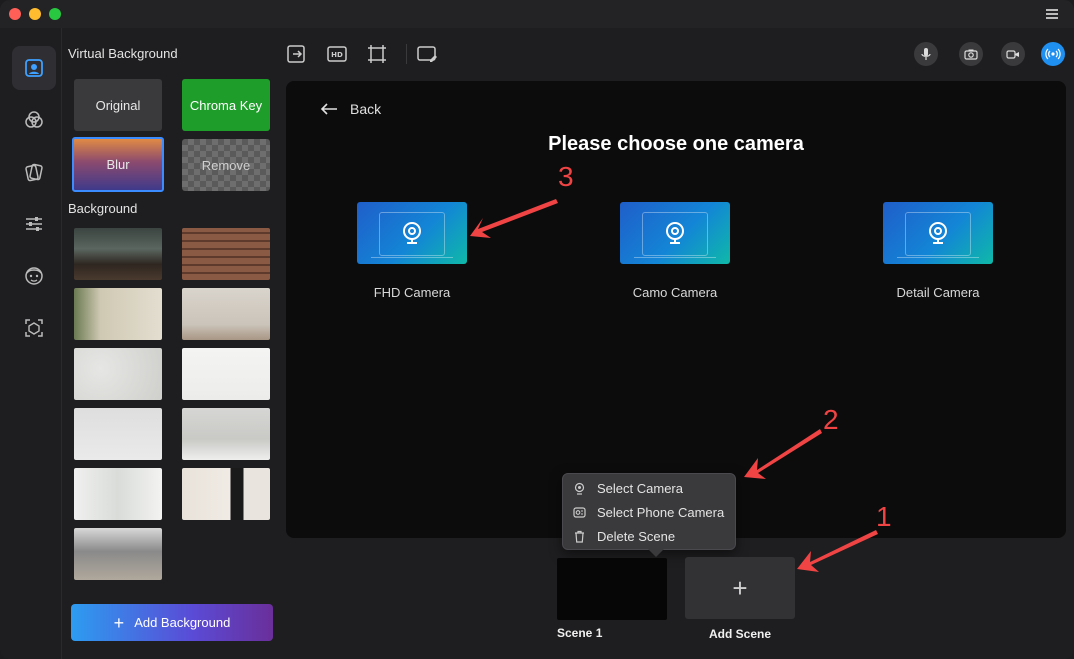  What do you see at coordinates (884, 516) in the screenshot?
I see `annotation-number-1: 1` at bounding box center [884, 516].